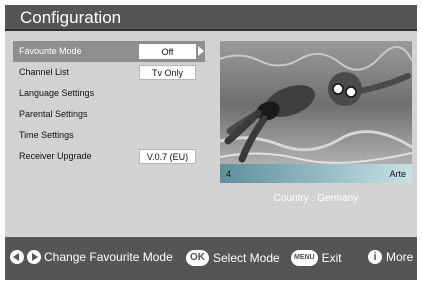  I want to click on more-hint-label: More, so click(400, 257).